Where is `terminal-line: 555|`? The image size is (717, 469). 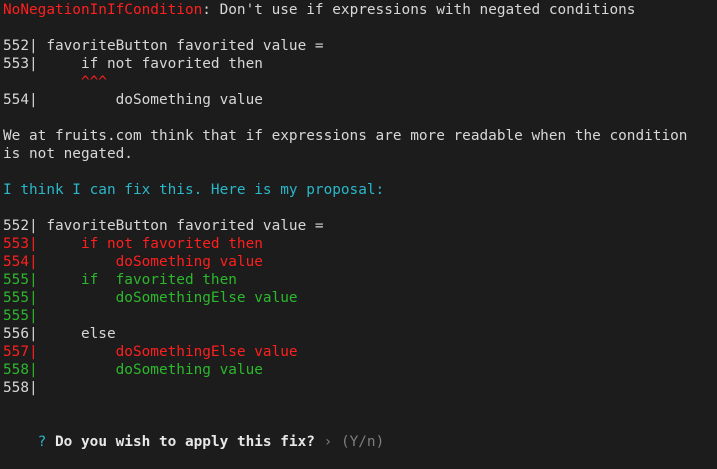
terminal-line: 555| is located at coordinates (360, 316).